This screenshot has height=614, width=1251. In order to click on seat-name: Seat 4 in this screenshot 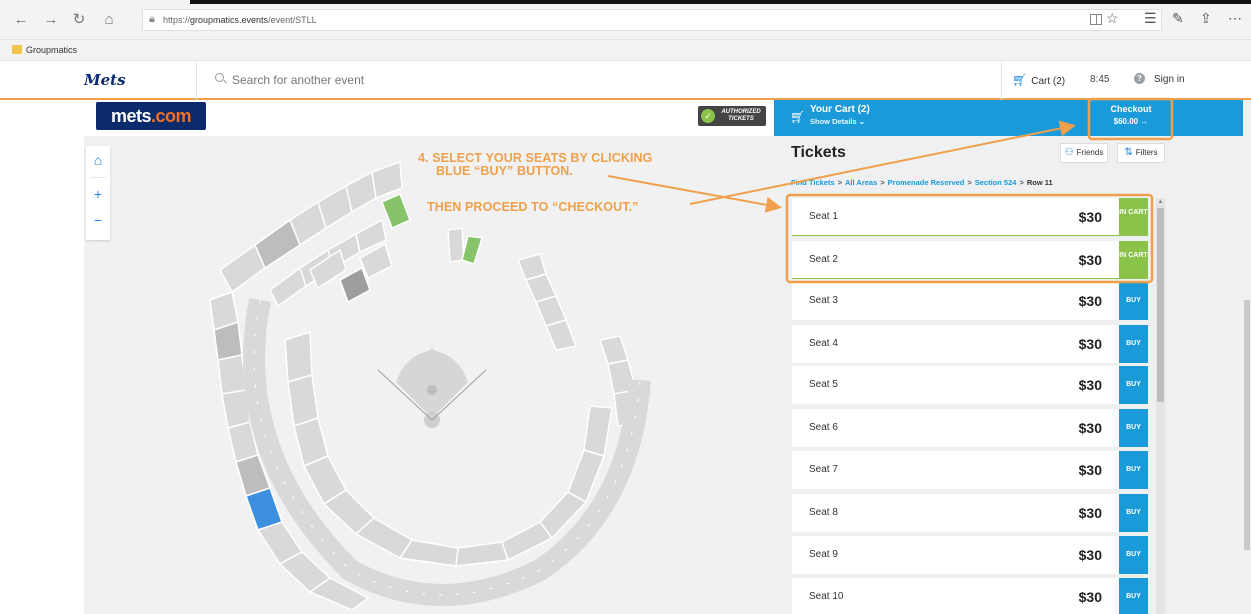, I will do `click(823, 343)`.